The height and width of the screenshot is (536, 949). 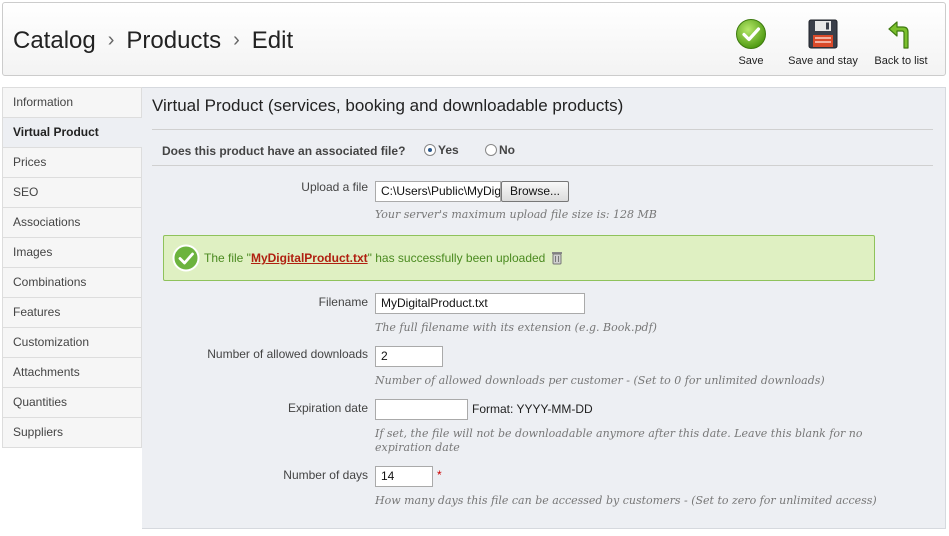 I want to click on radio-no: No, so click(x=500, y=150).